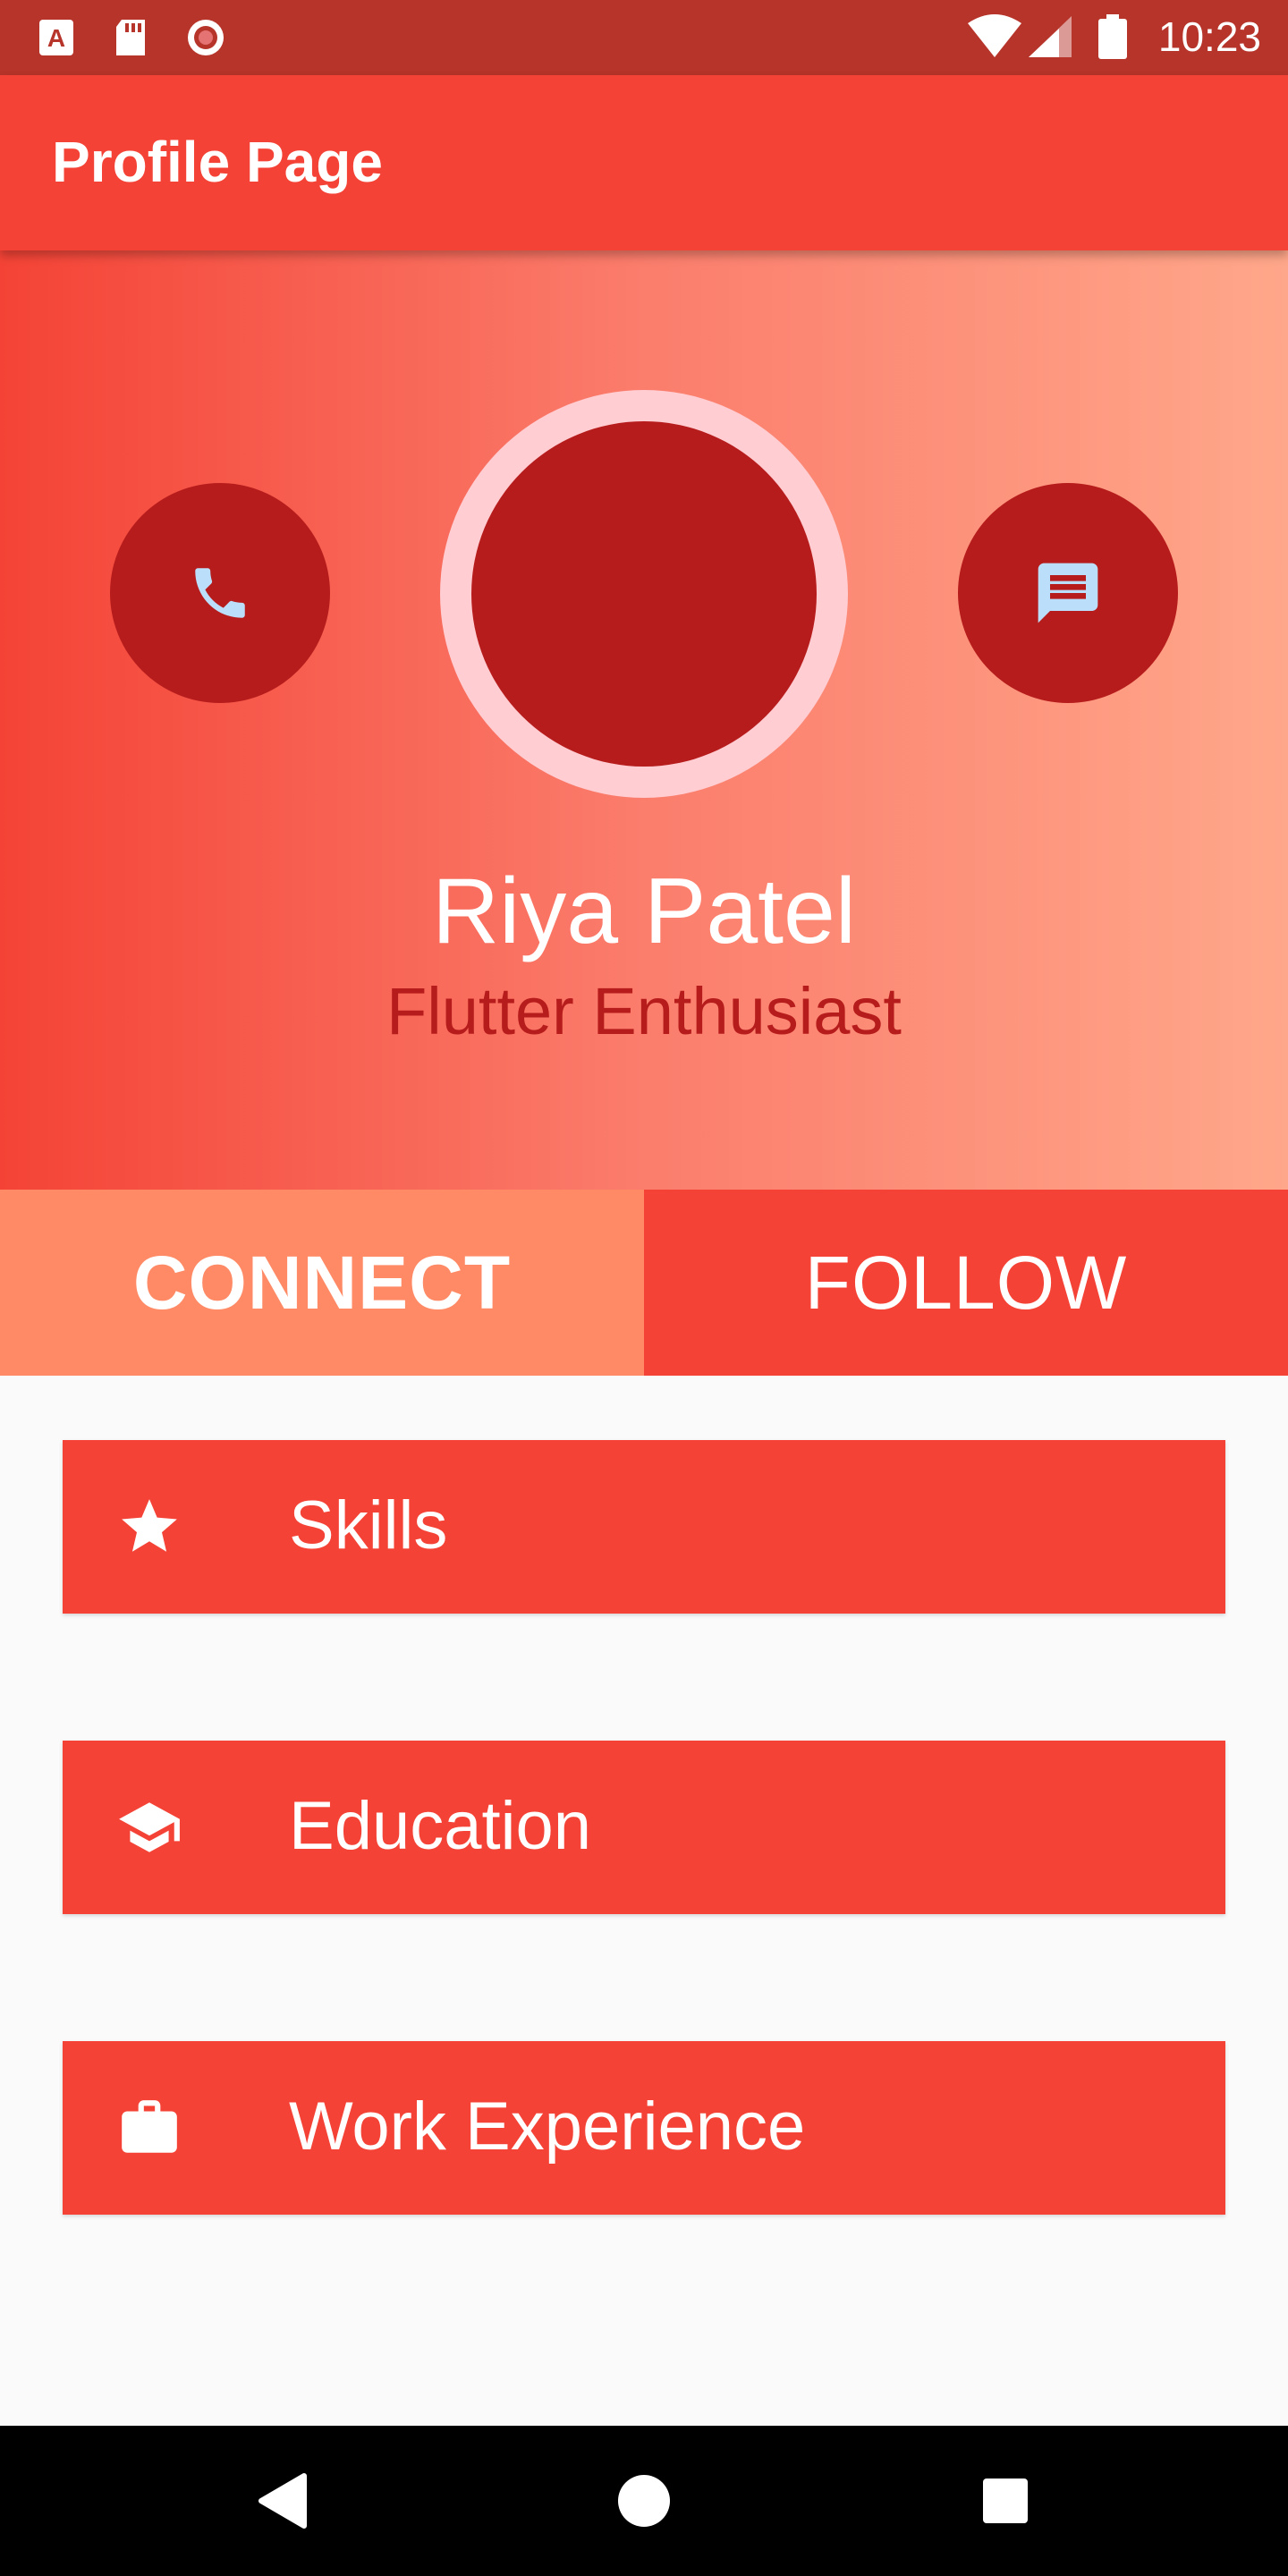  What do you see at coordinates (644, 1827) in the screenshot?
I see `education-card: Education` at bounding box center [644, 1827].